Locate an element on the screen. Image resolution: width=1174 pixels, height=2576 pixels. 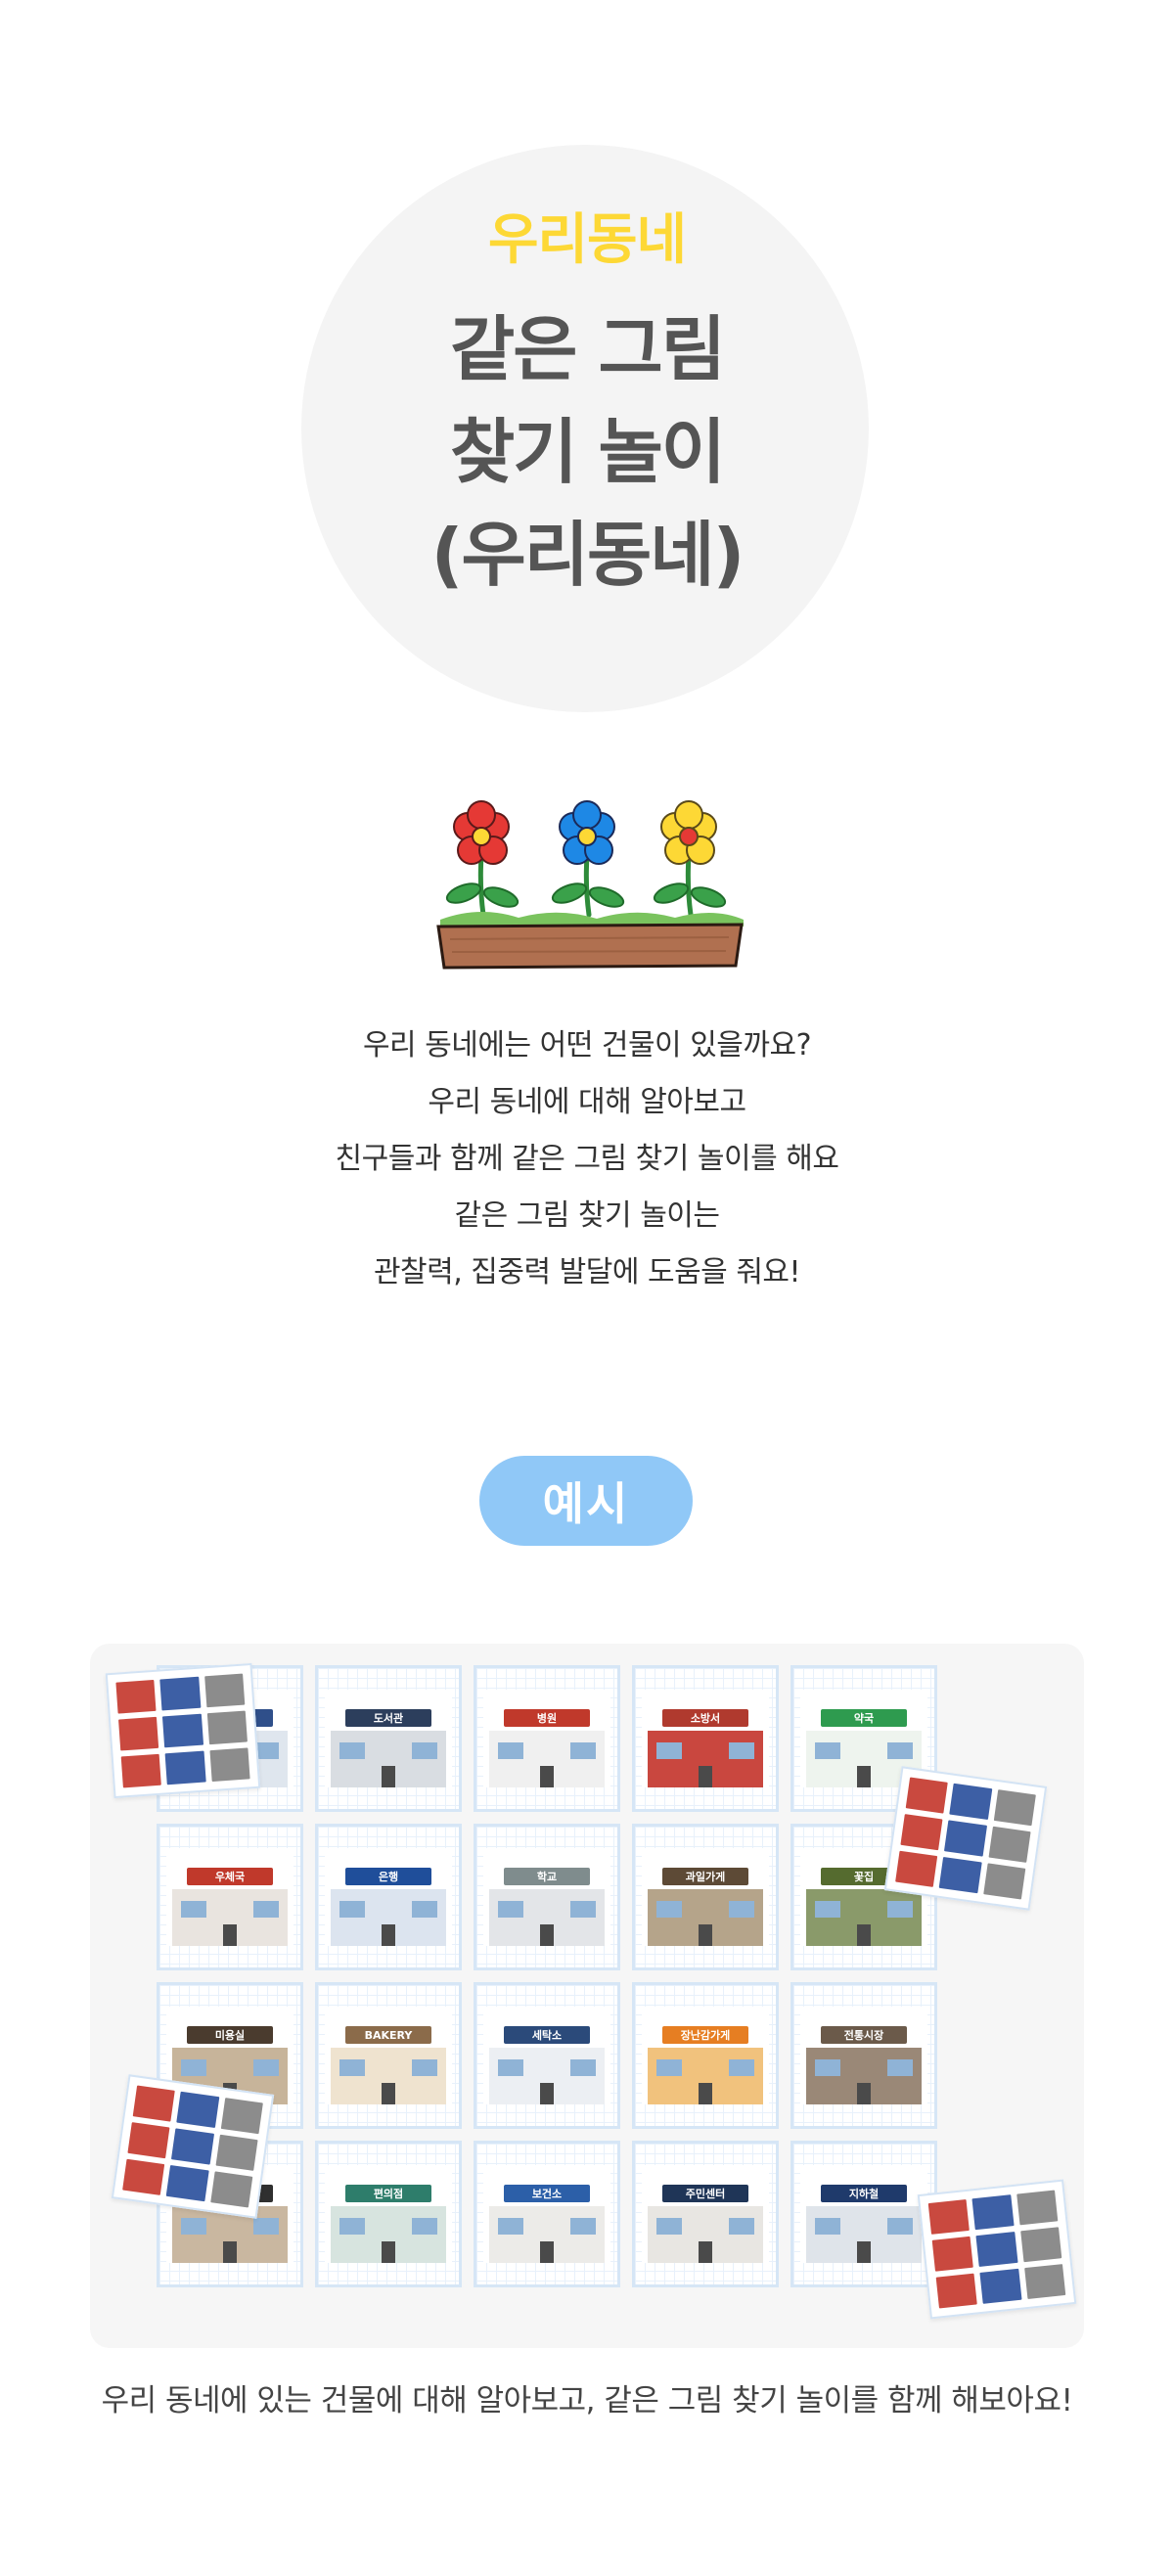
building-illustration: BAKERY is located at coordinates (388, 2055).